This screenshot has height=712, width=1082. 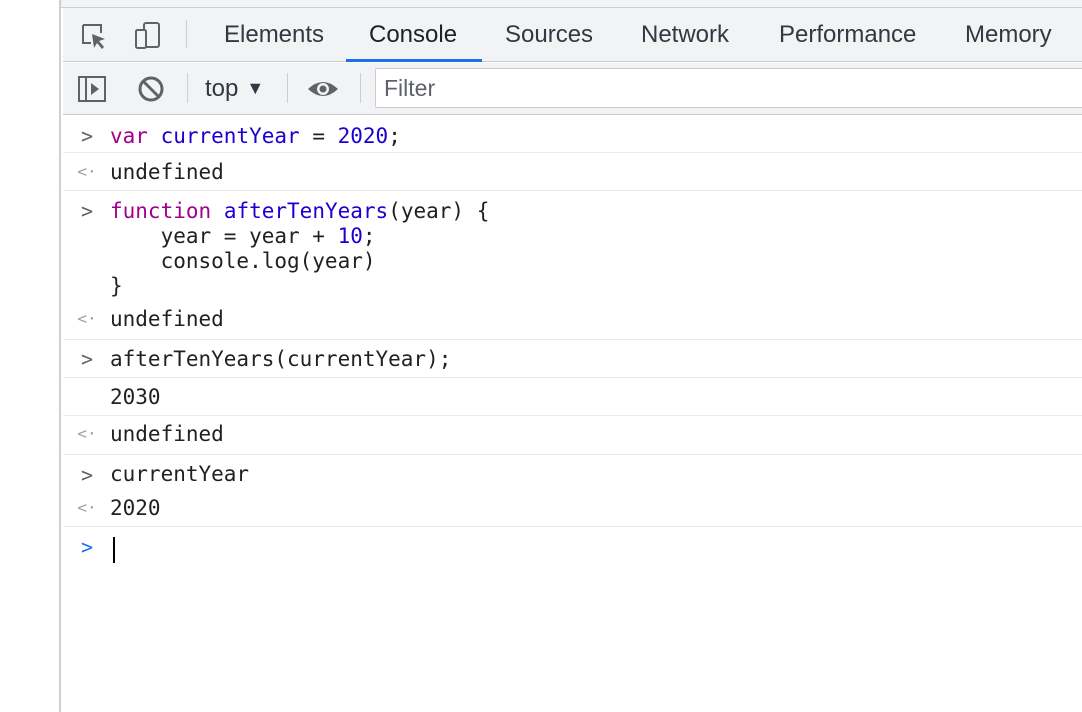 I want to click on code-line: year = year +, so click(x=224, y=236).